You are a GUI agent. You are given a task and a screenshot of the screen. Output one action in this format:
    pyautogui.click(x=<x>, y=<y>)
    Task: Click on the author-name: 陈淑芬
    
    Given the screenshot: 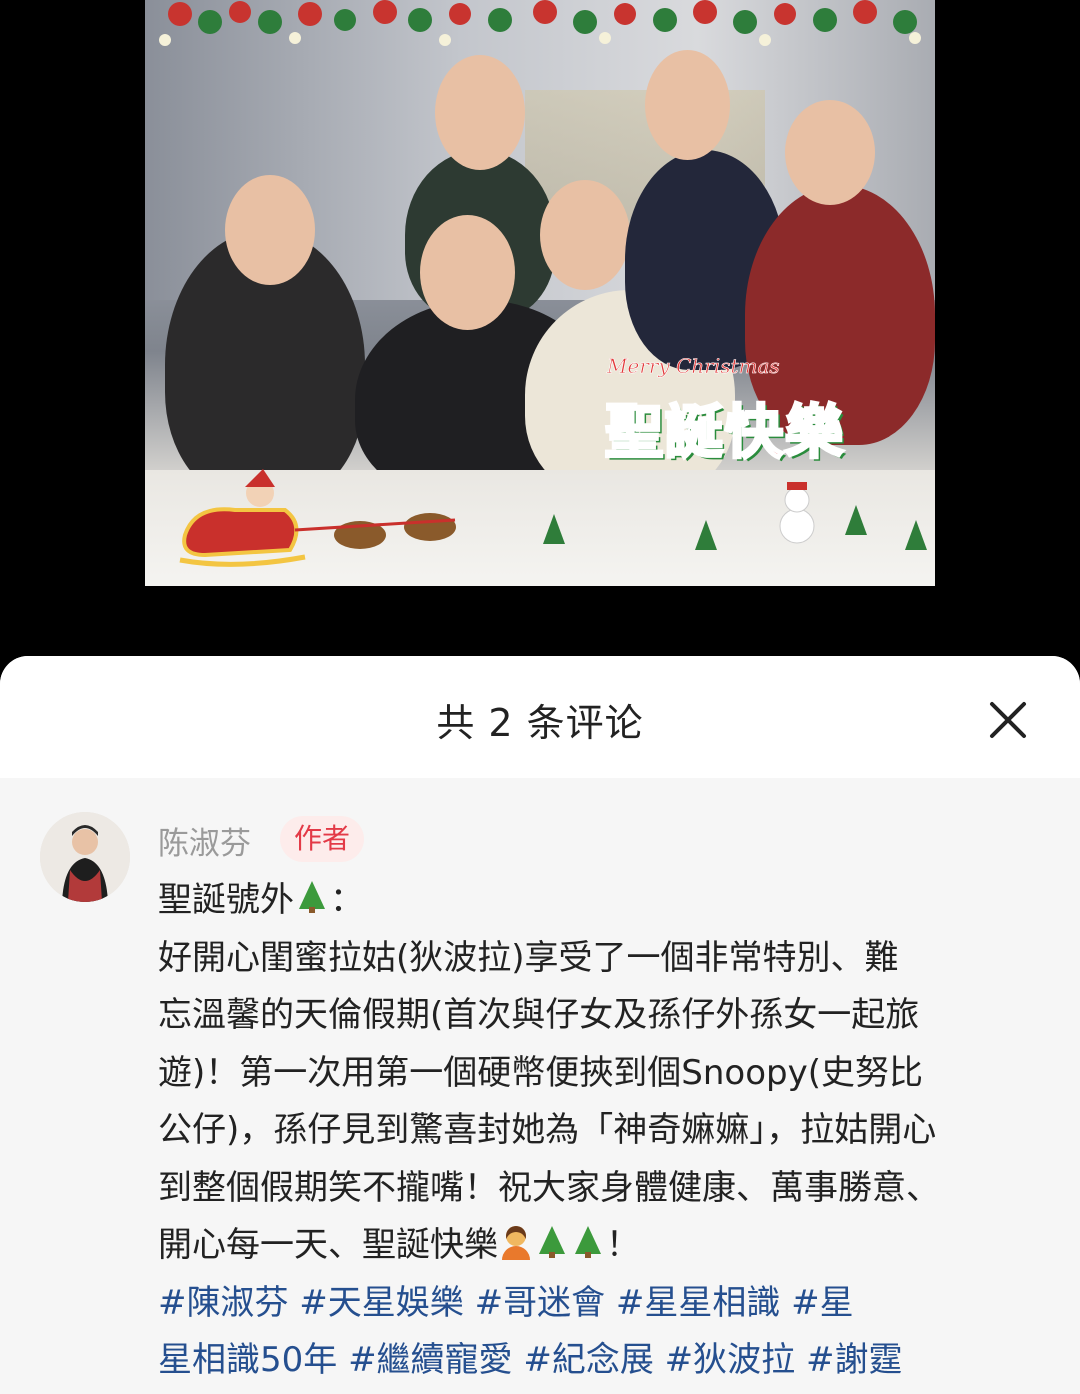 What is the action you would take?
    pyautogui.click(x=204, y=840)
    